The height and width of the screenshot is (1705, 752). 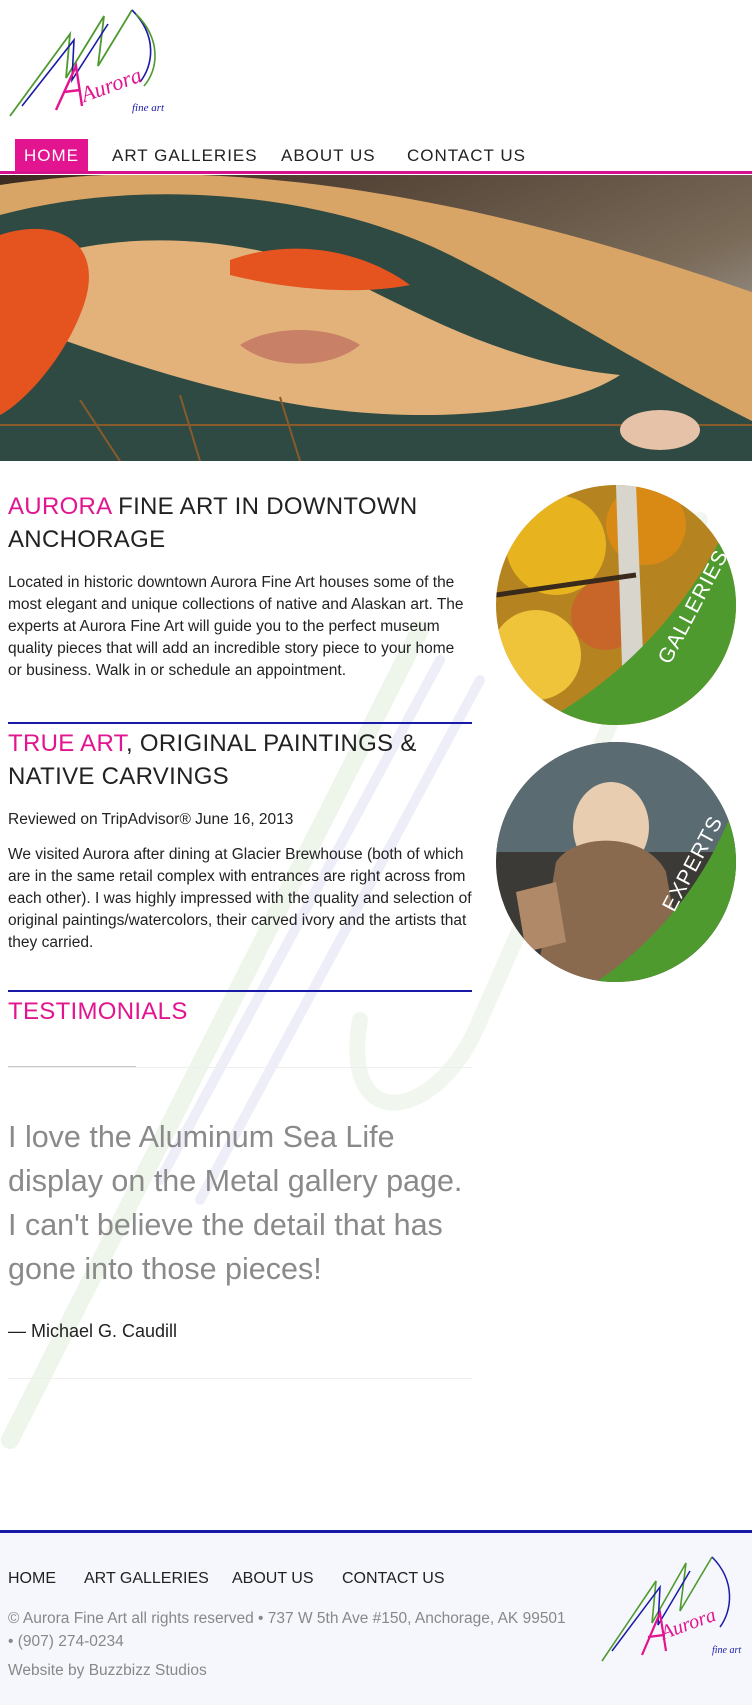 What do you see at coordinates (393, 1579) in the screenshot?
I see `footer-nav-contact-us: Contact Us` at bounding box center [393, 1579].